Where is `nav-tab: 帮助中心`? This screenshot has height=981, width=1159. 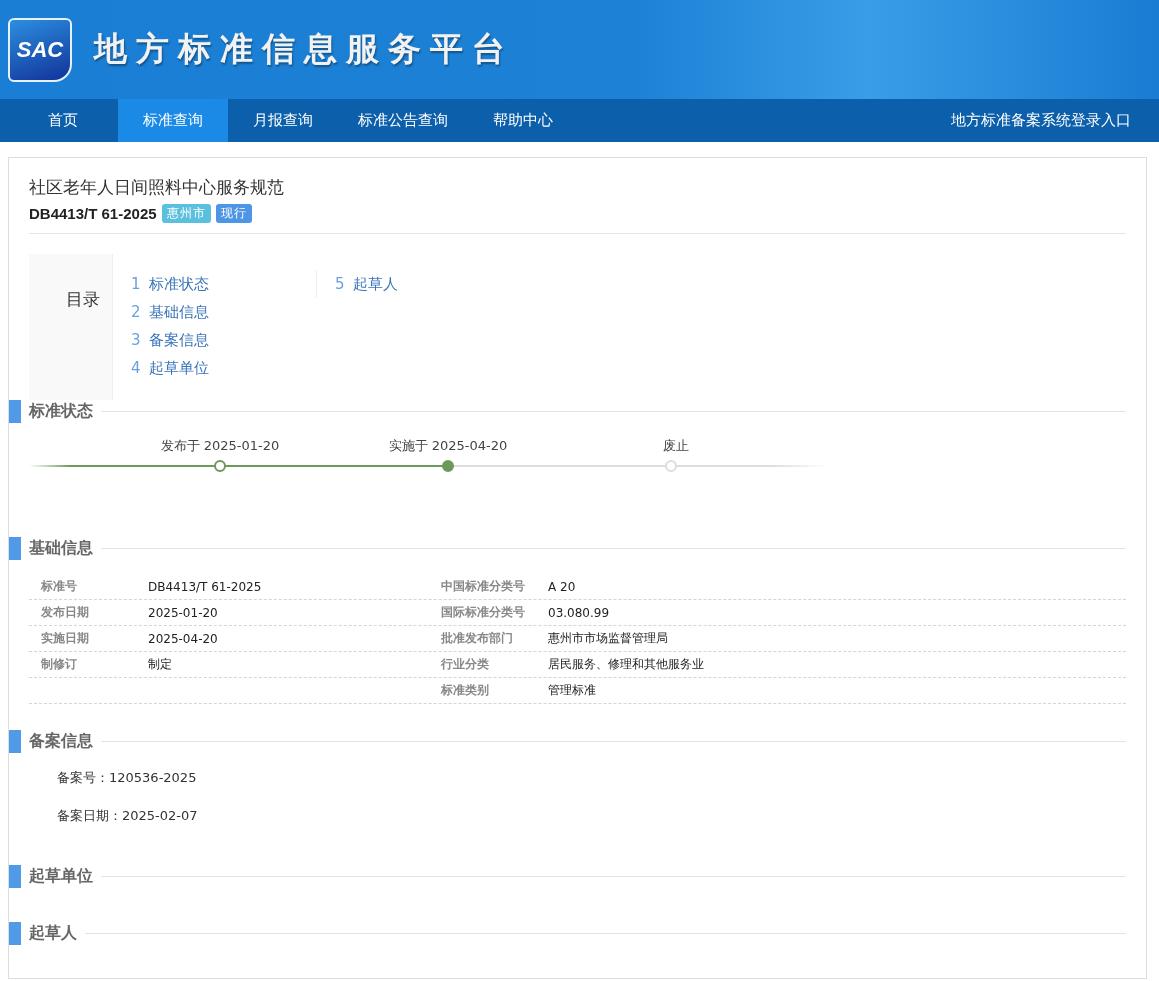
nav-tab: 帮助中心 is located at coordinates (523, 120).